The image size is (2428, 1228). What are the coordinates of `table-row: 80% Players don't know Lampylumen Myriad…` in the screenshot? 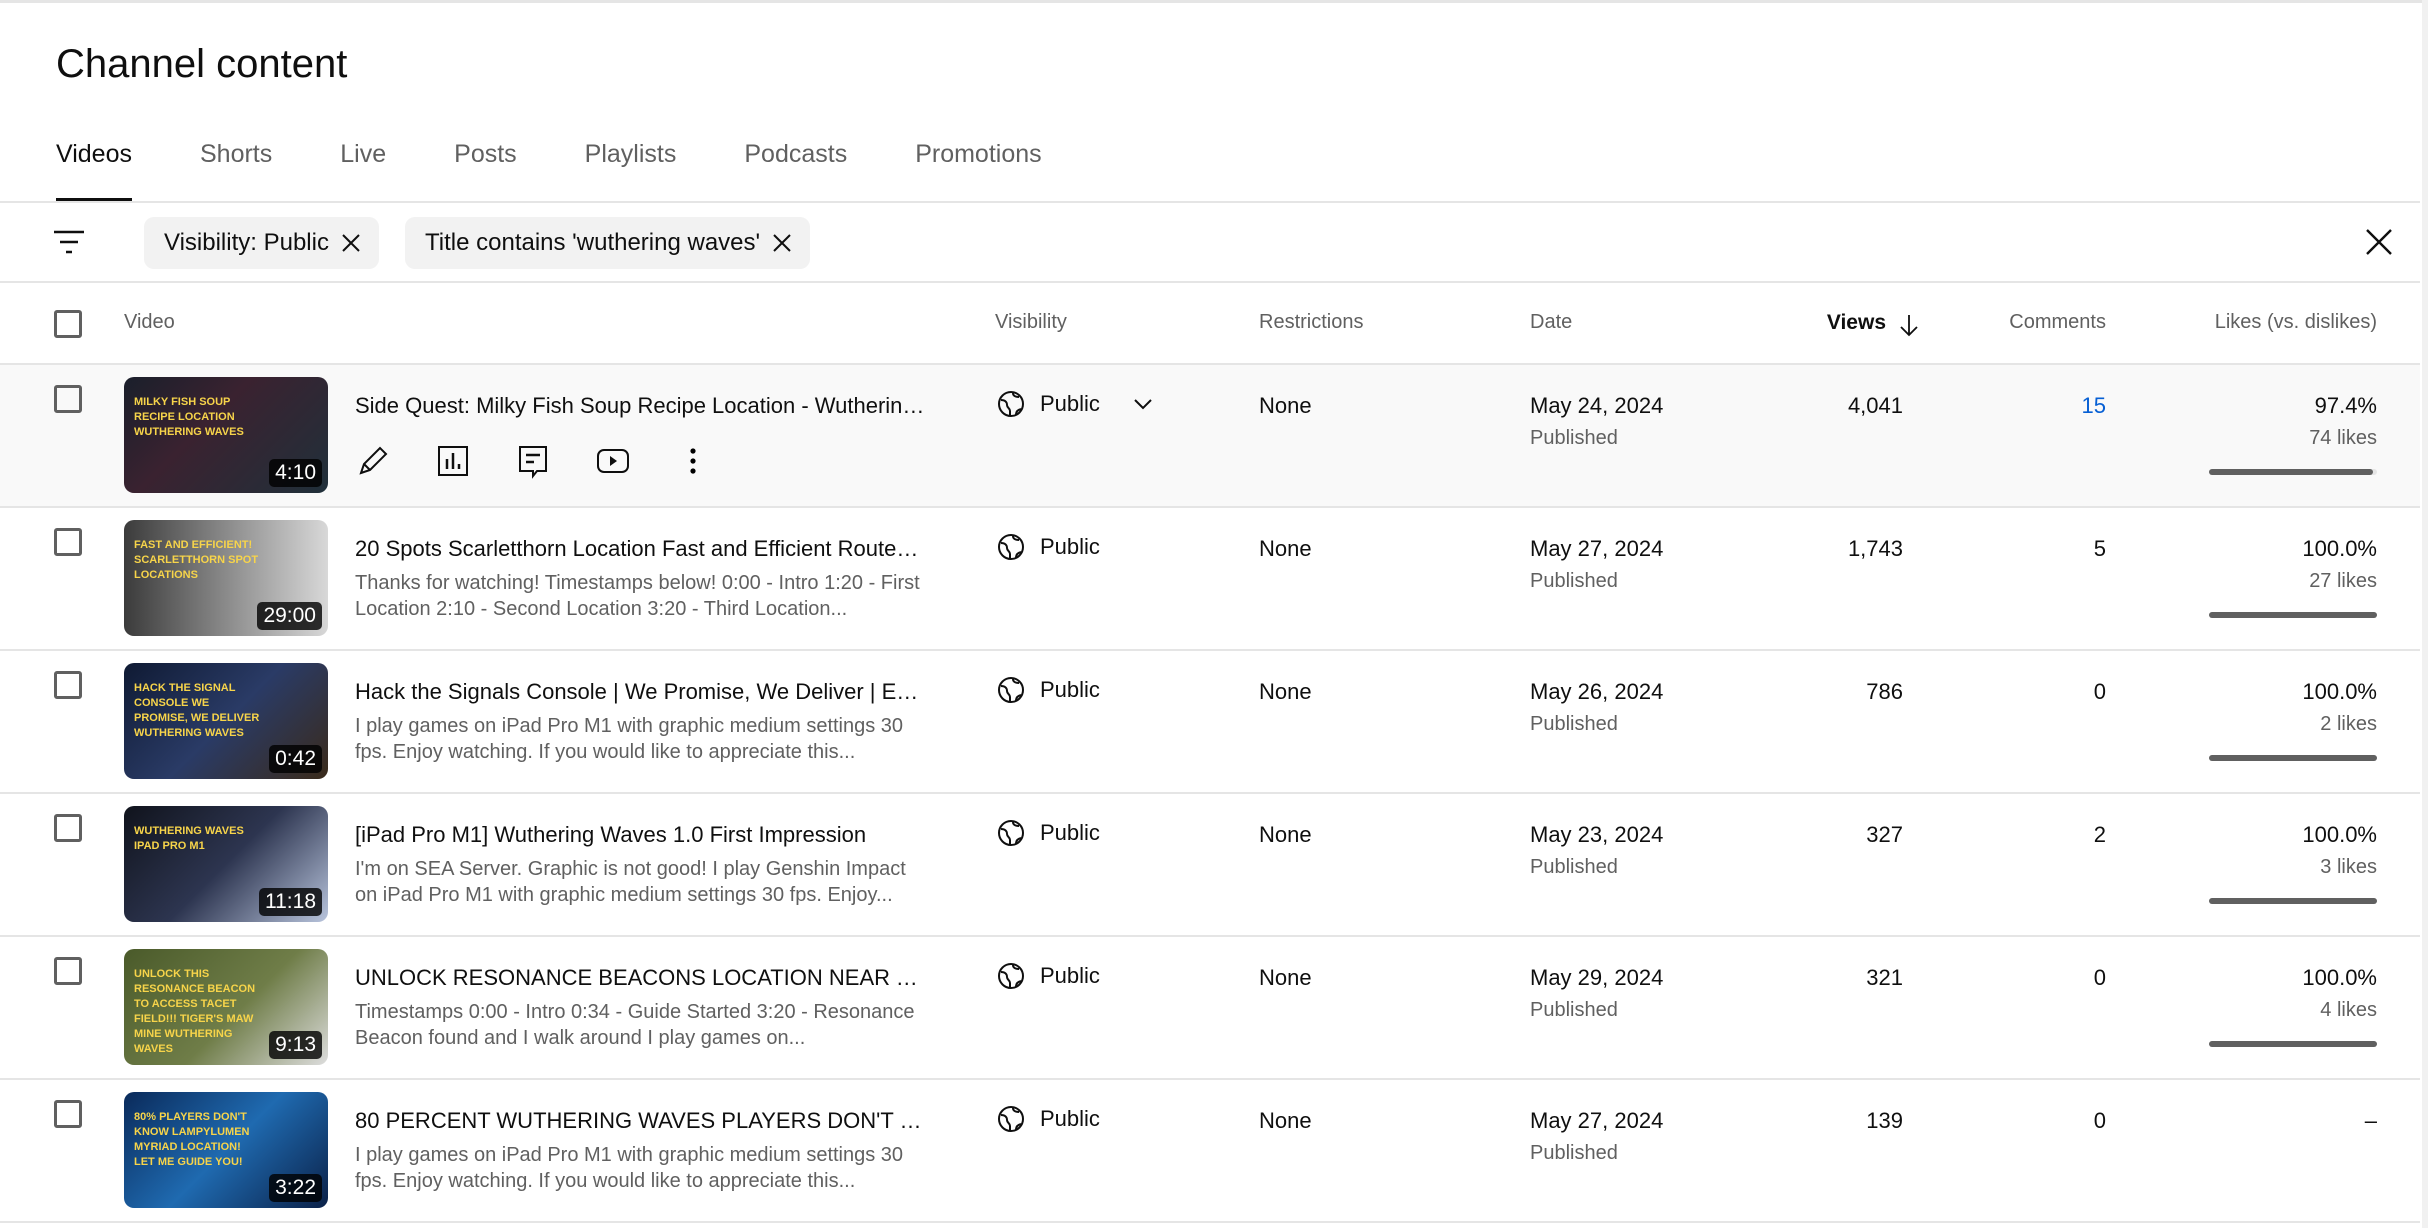 It's located at (1210, 1151).